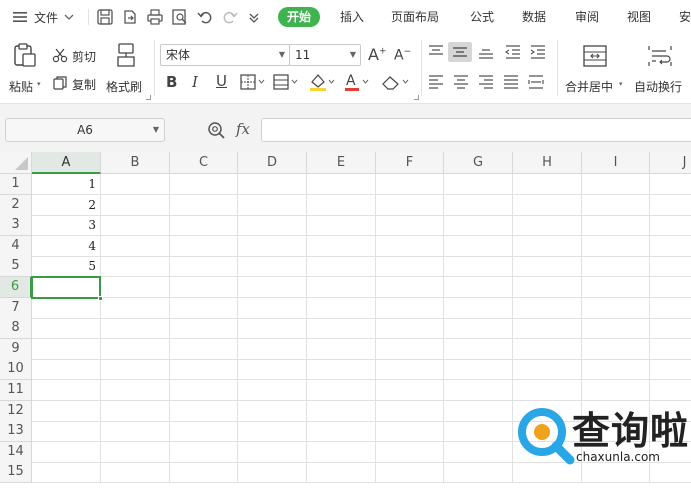 This screenshot has width=691, height=489. Describe the element at coordinates (66, 205) in the screenshot. I see `cell-a2: 2` at that location.